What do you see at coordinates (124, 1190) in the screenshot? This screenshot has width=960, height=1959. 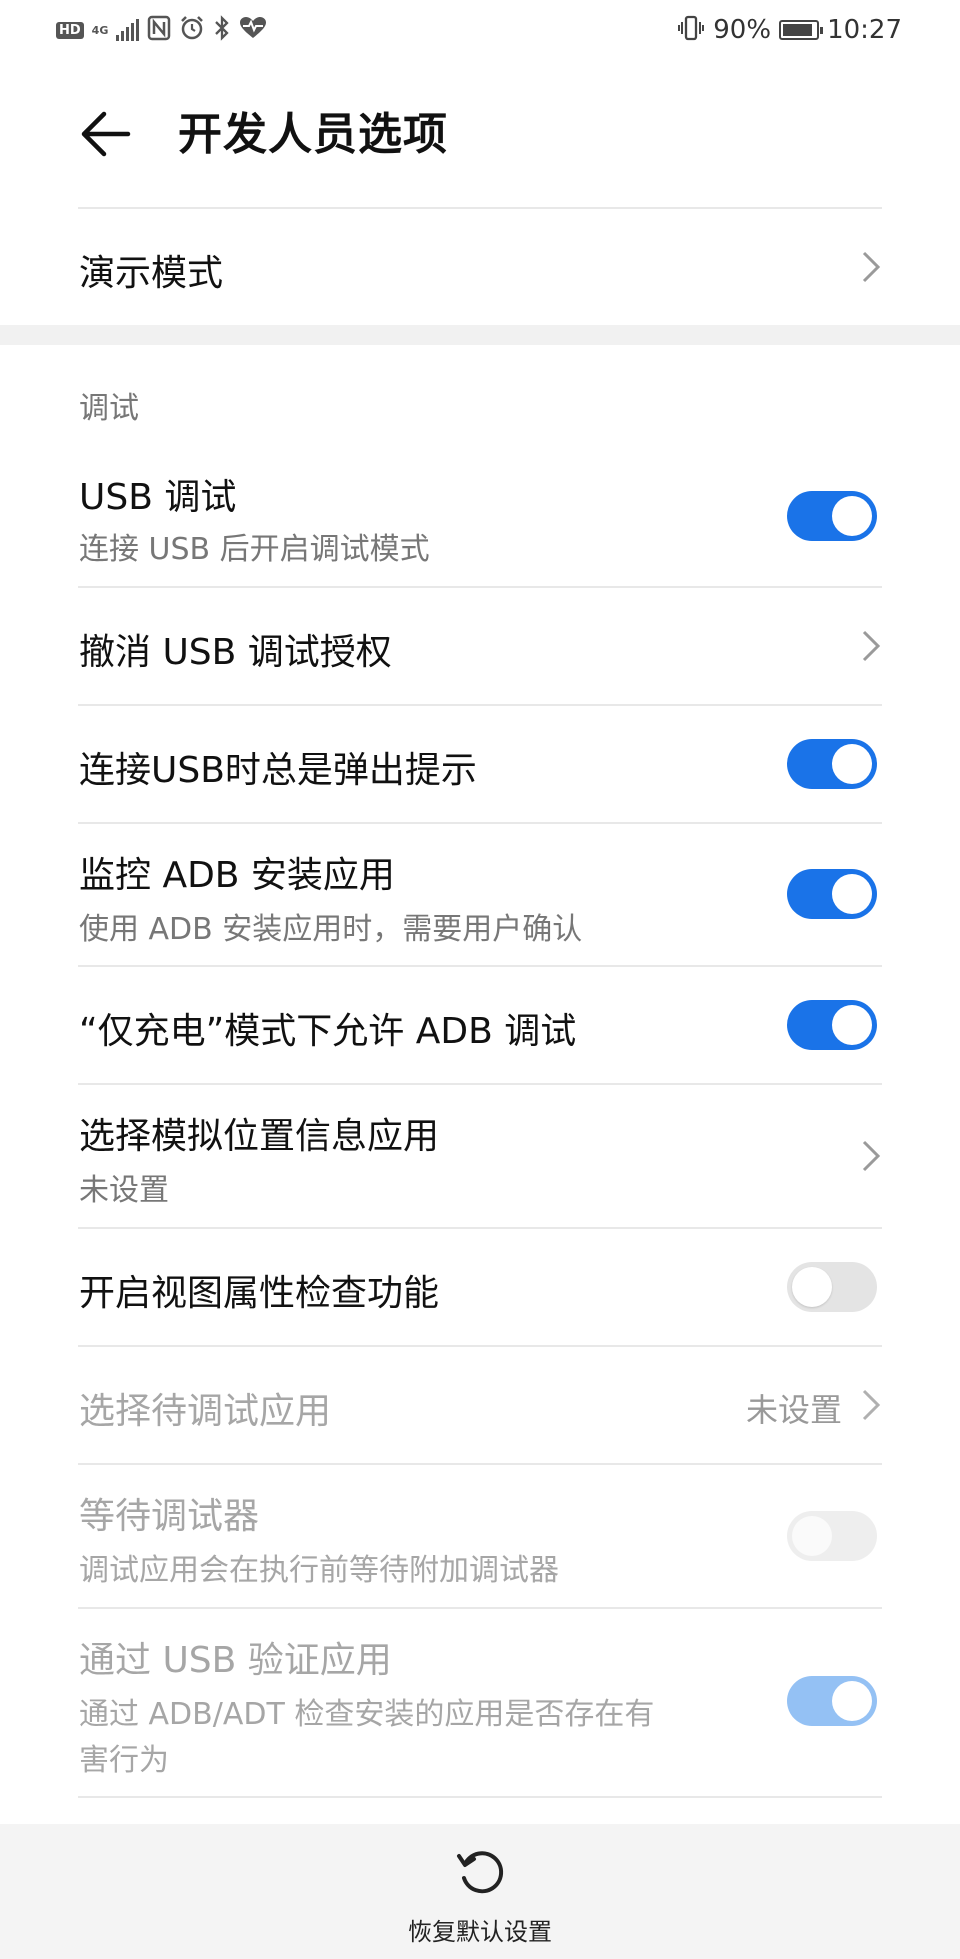 I see `row-subtitle: 未设置` at bounding box center [124, 1190].